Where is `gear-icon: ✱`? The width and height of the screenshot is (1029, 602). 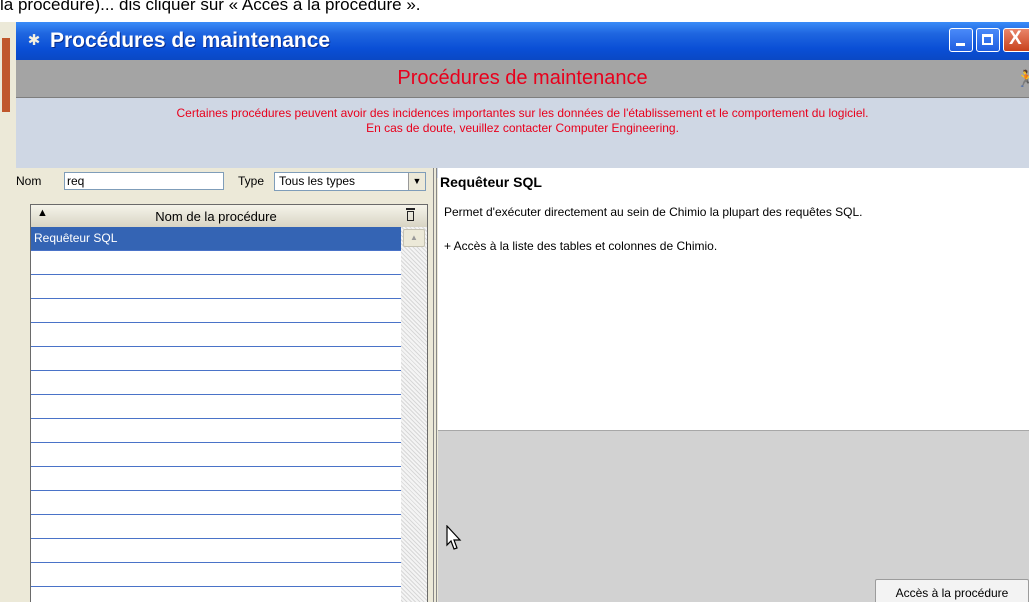 gear-icon: ✱ is located at coordinates (34, 40).